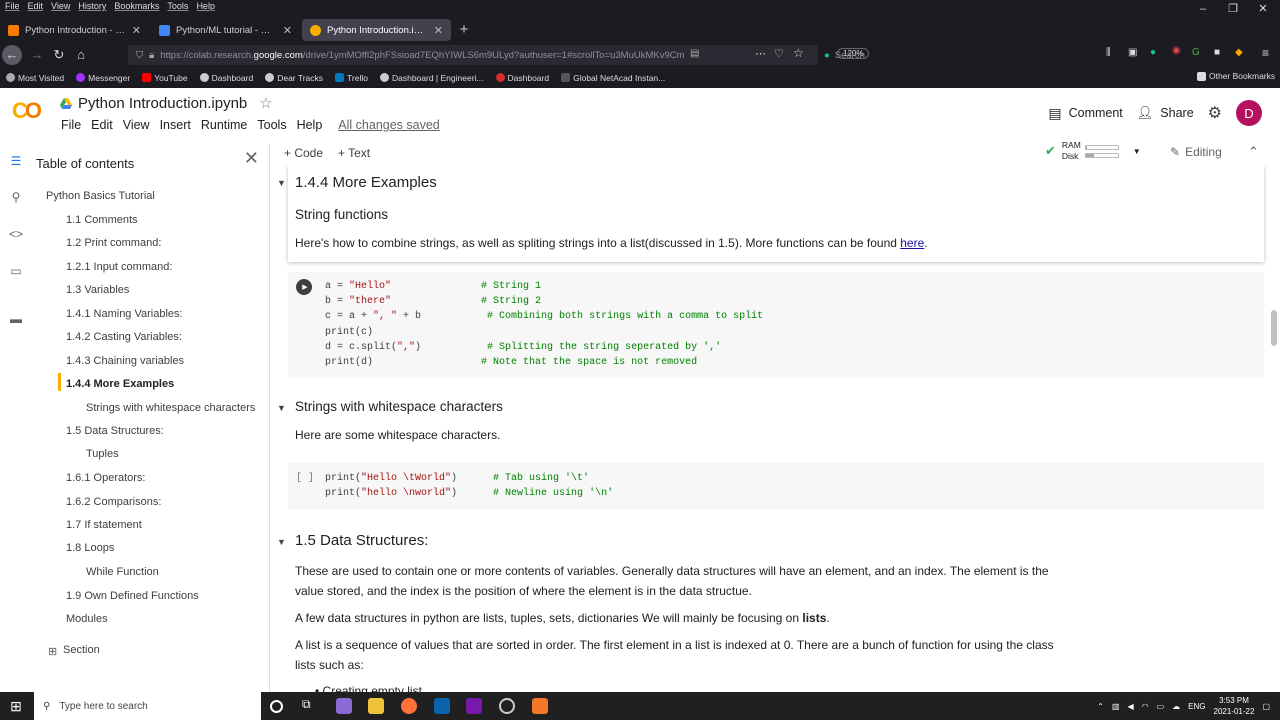 This screenshot has height=720, width=1280. Describe the element at coordinates (760, 53) in the screenshot. I see `more-dots-icon: ⋯` at that location.